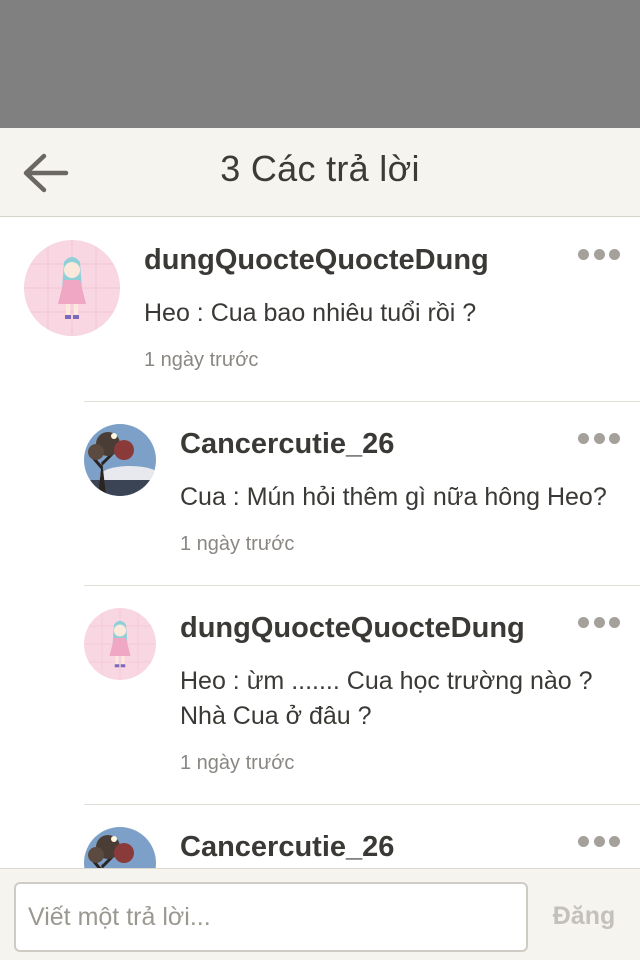  Describe the element at coordinates (386, 681) in the screenshot. I see `comment-text-line: Heo : ừm ....... Cua học trường nào ?` at that location.